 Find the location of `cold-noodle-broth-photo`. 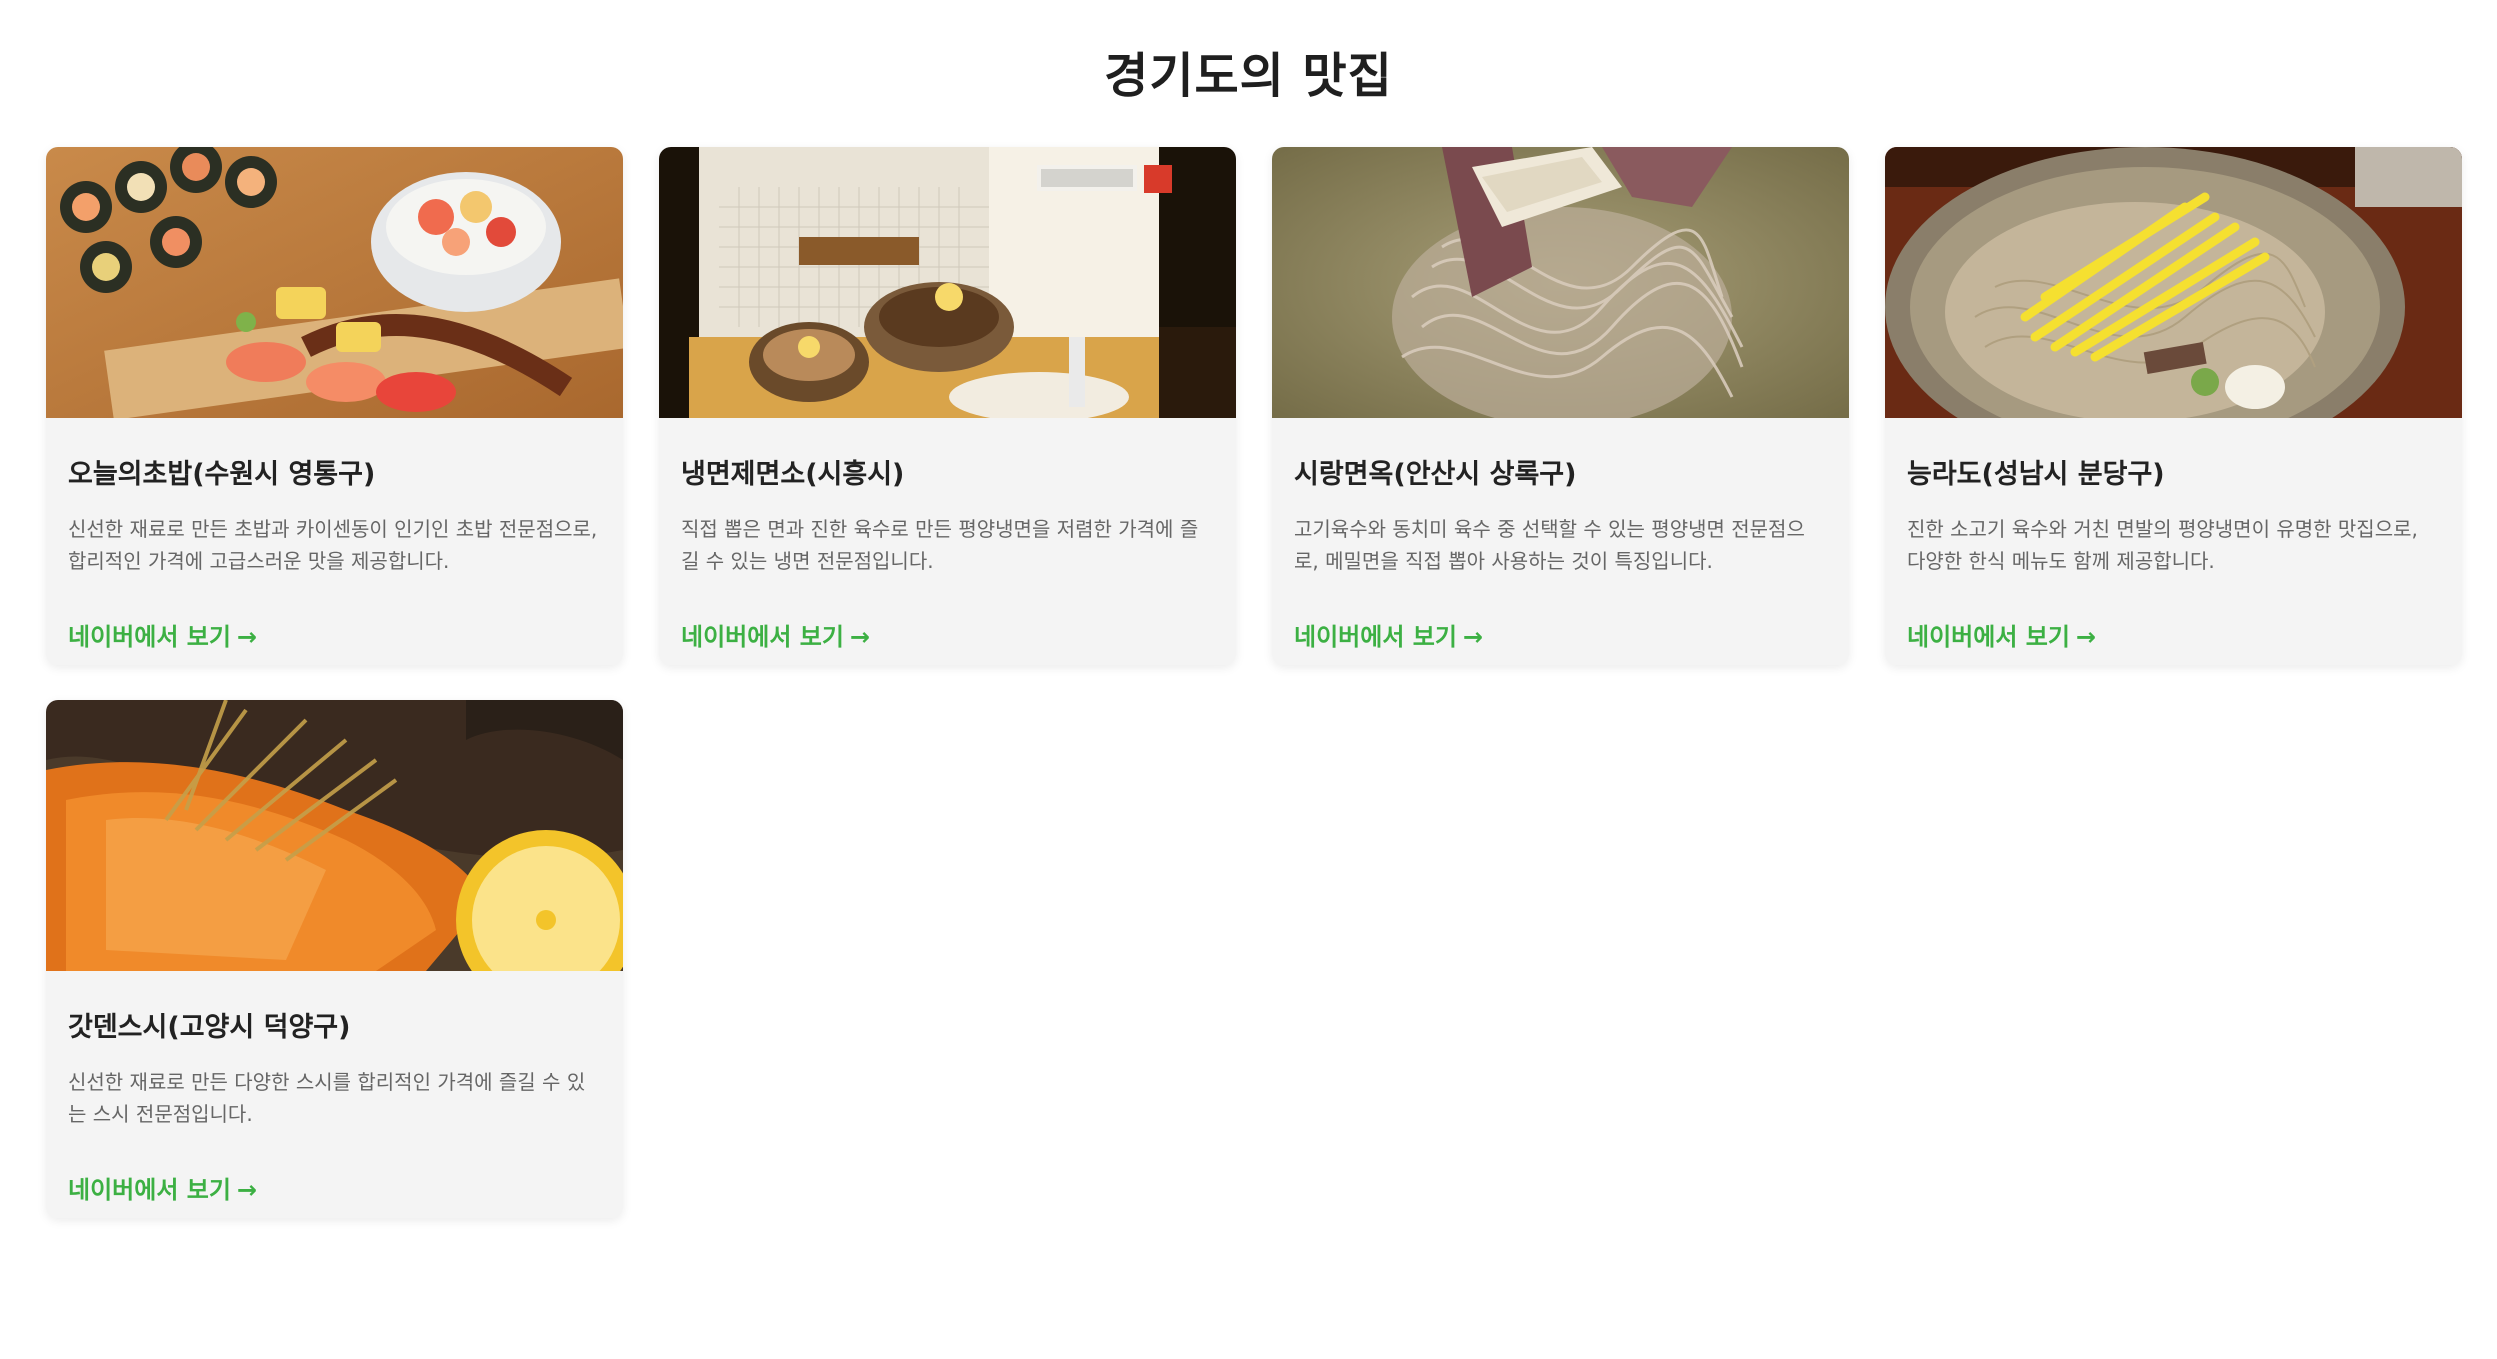

cold-noodle-broth-photo is located at coordinates (1560, 282).